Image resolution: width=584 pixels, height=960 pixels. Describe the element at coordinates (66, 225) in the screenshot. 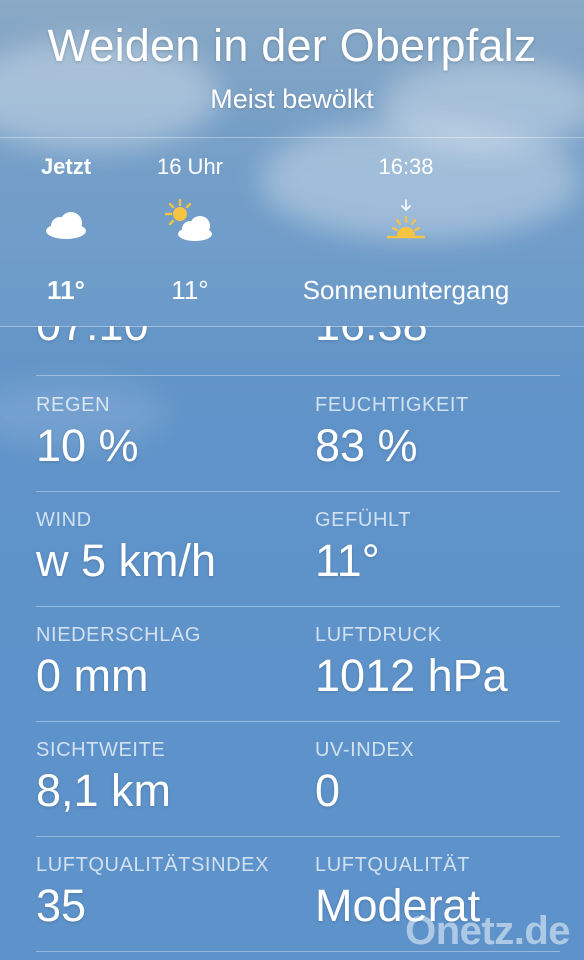

I see `cloud-icon` at that location.